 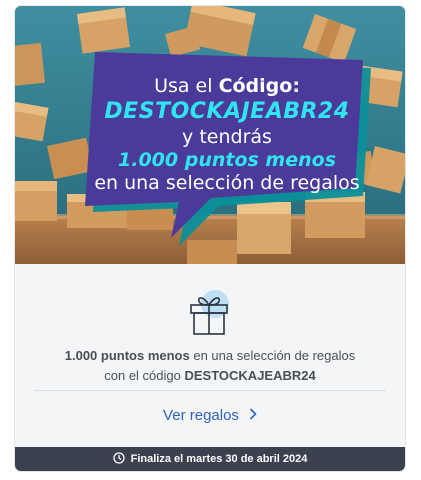 What do you see at coordinates (127, 355) in the screenshot?
I see `desc-points: 1.000 puntos menos` at bounding box center [127, 355].